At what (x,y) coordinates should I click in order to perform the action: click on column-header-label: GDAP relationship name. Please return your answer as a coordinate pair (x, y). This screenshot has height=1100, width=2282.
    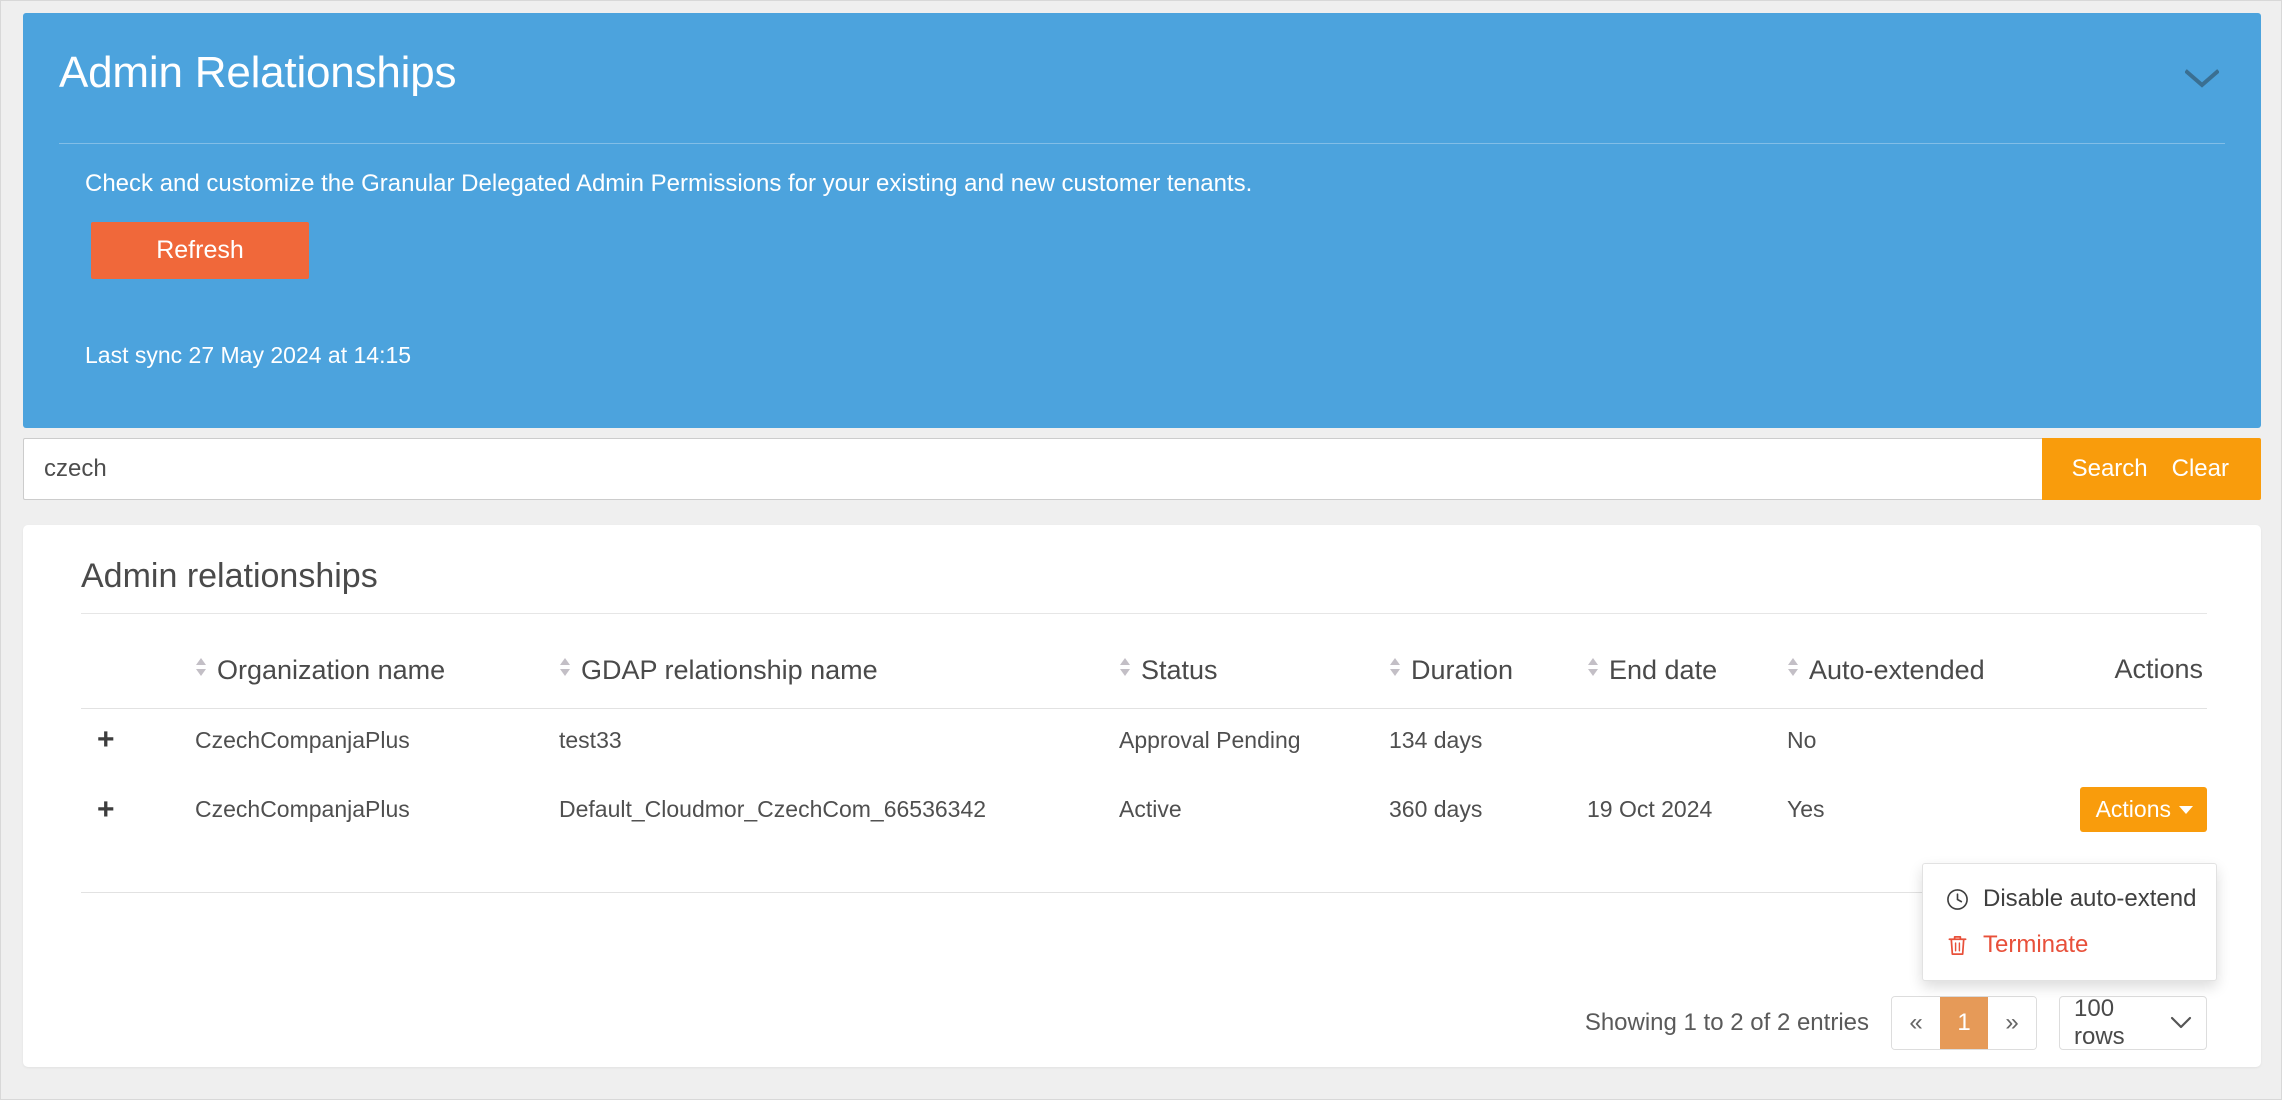
    Looking at the image, I should click on (729, 670).